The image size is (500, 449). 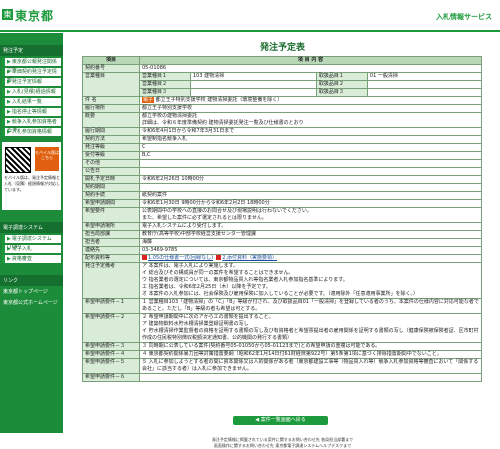 I want to click on table-row: 受付等級 B,C, so click(x=282, y=155).